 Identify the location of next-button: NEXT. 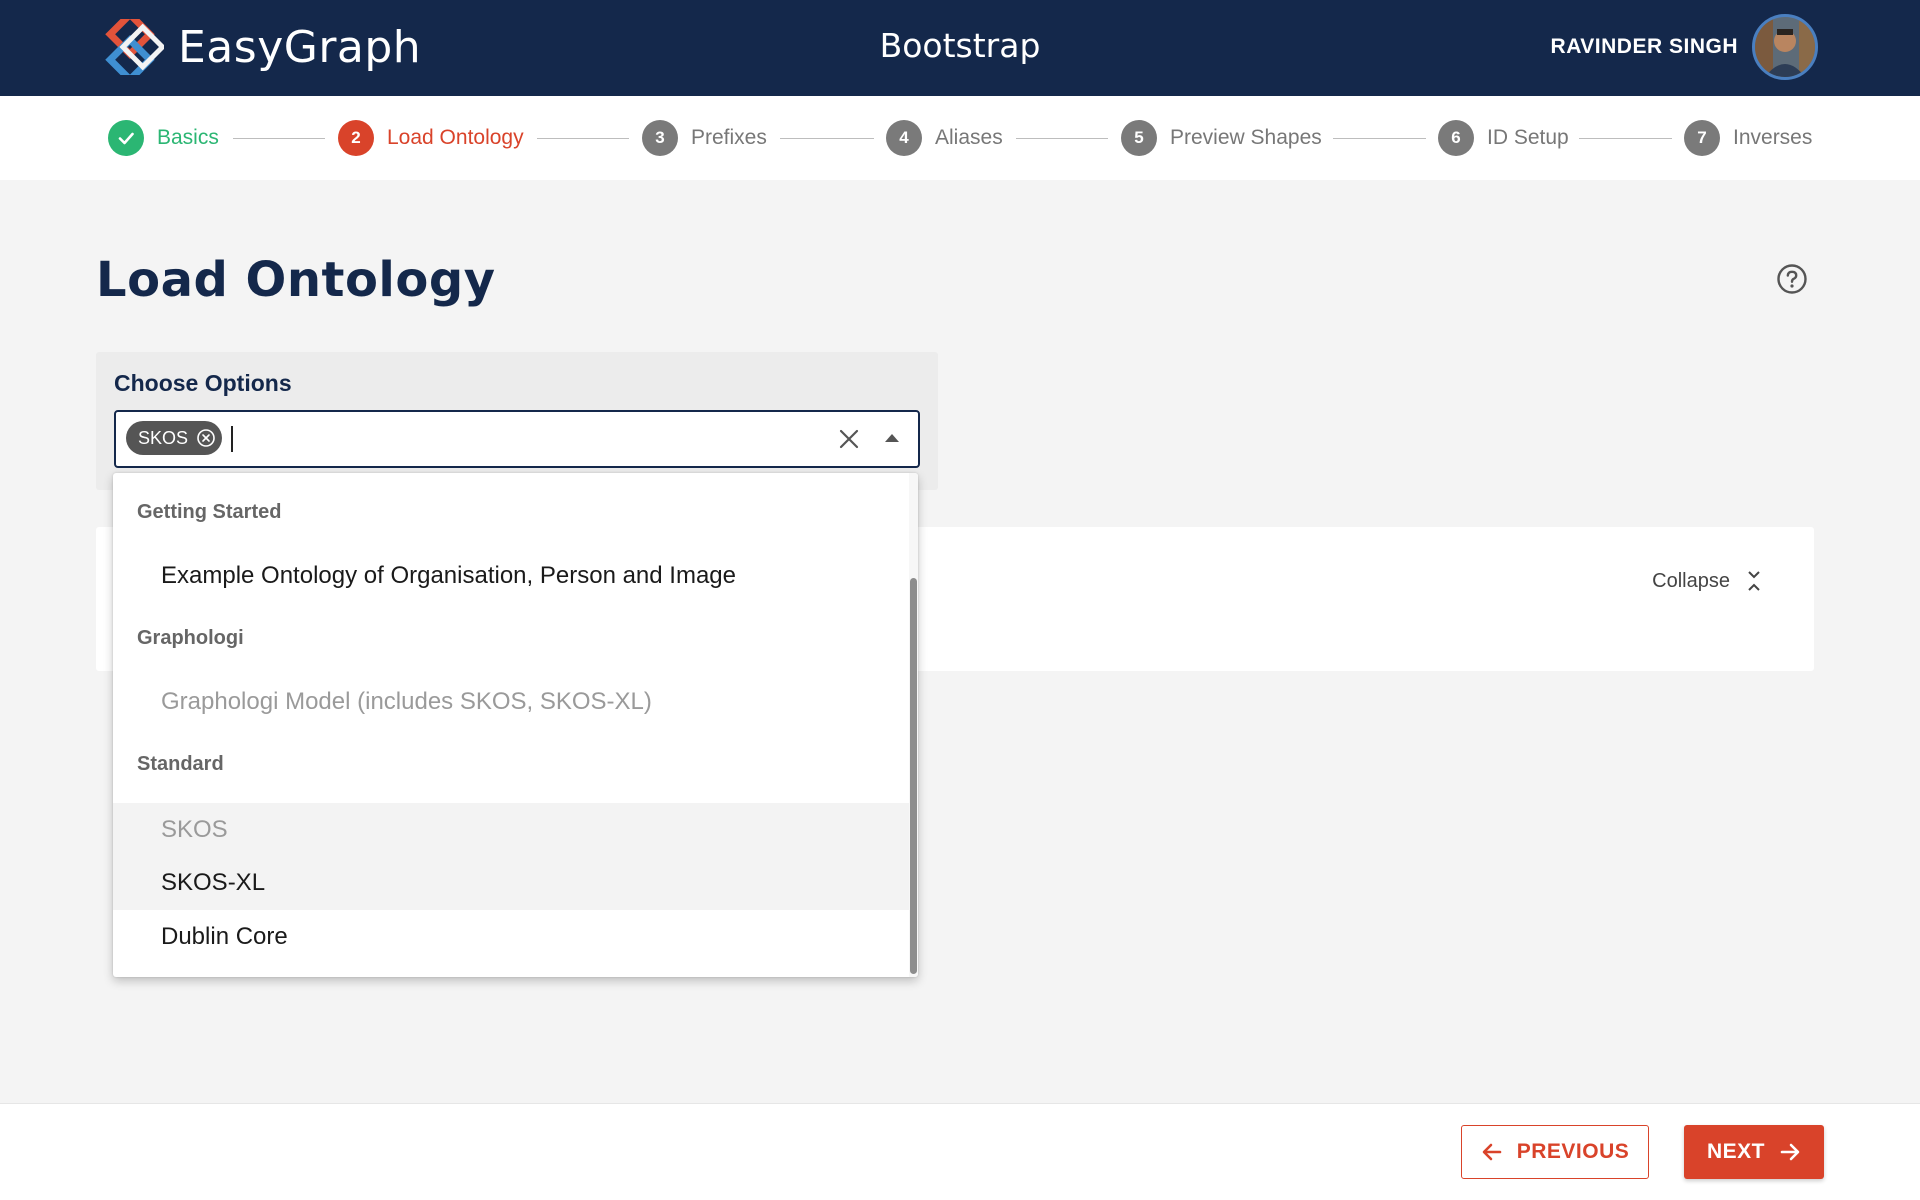
(1754, 1152).